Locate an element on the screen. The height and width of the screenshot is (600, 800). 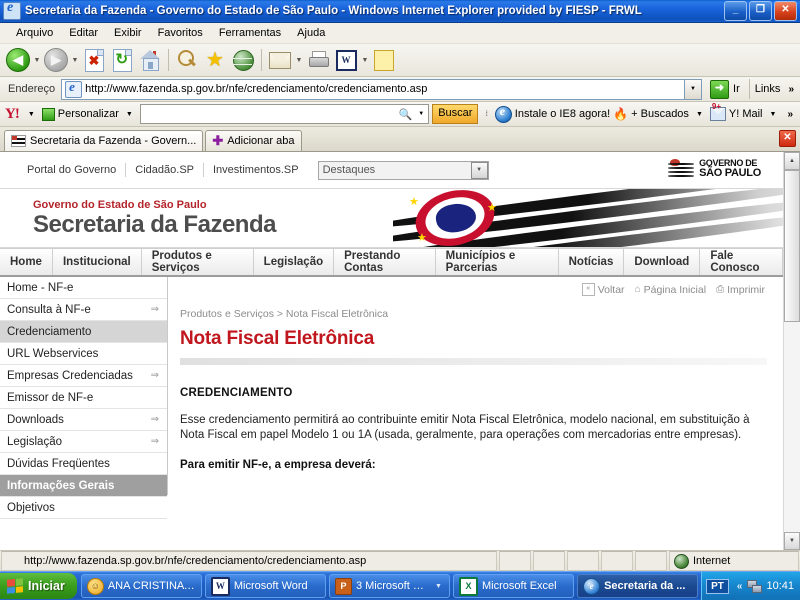
yahoo-logo-caret-icon: ▼ is located at coordinates (31, 114).